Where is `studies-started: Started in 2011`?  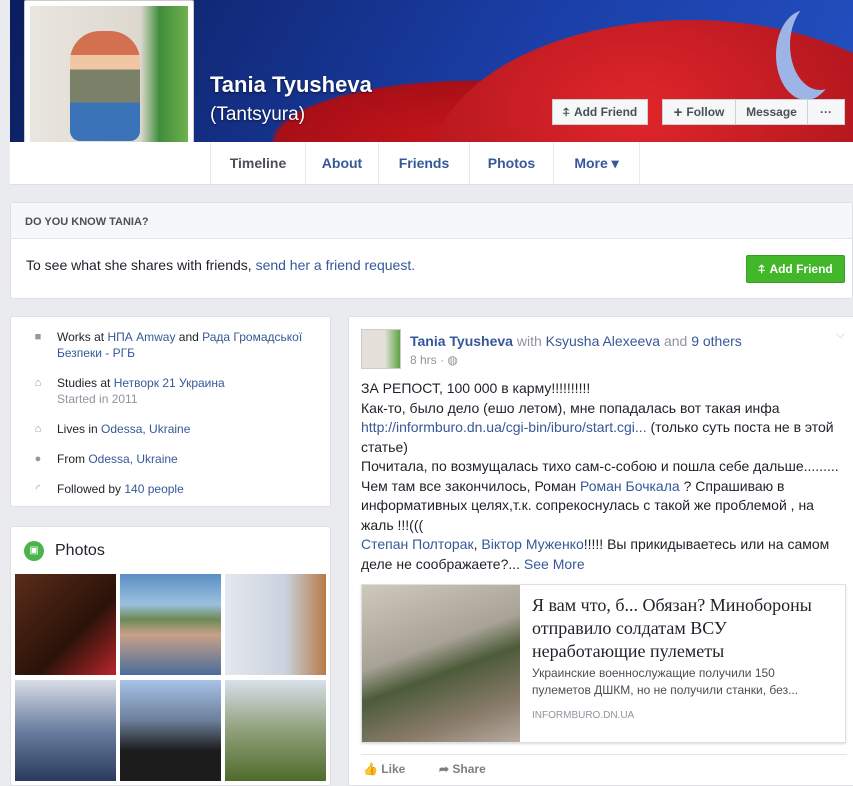
studies-started: Started in 2011 is located at coordinates (97, 399).